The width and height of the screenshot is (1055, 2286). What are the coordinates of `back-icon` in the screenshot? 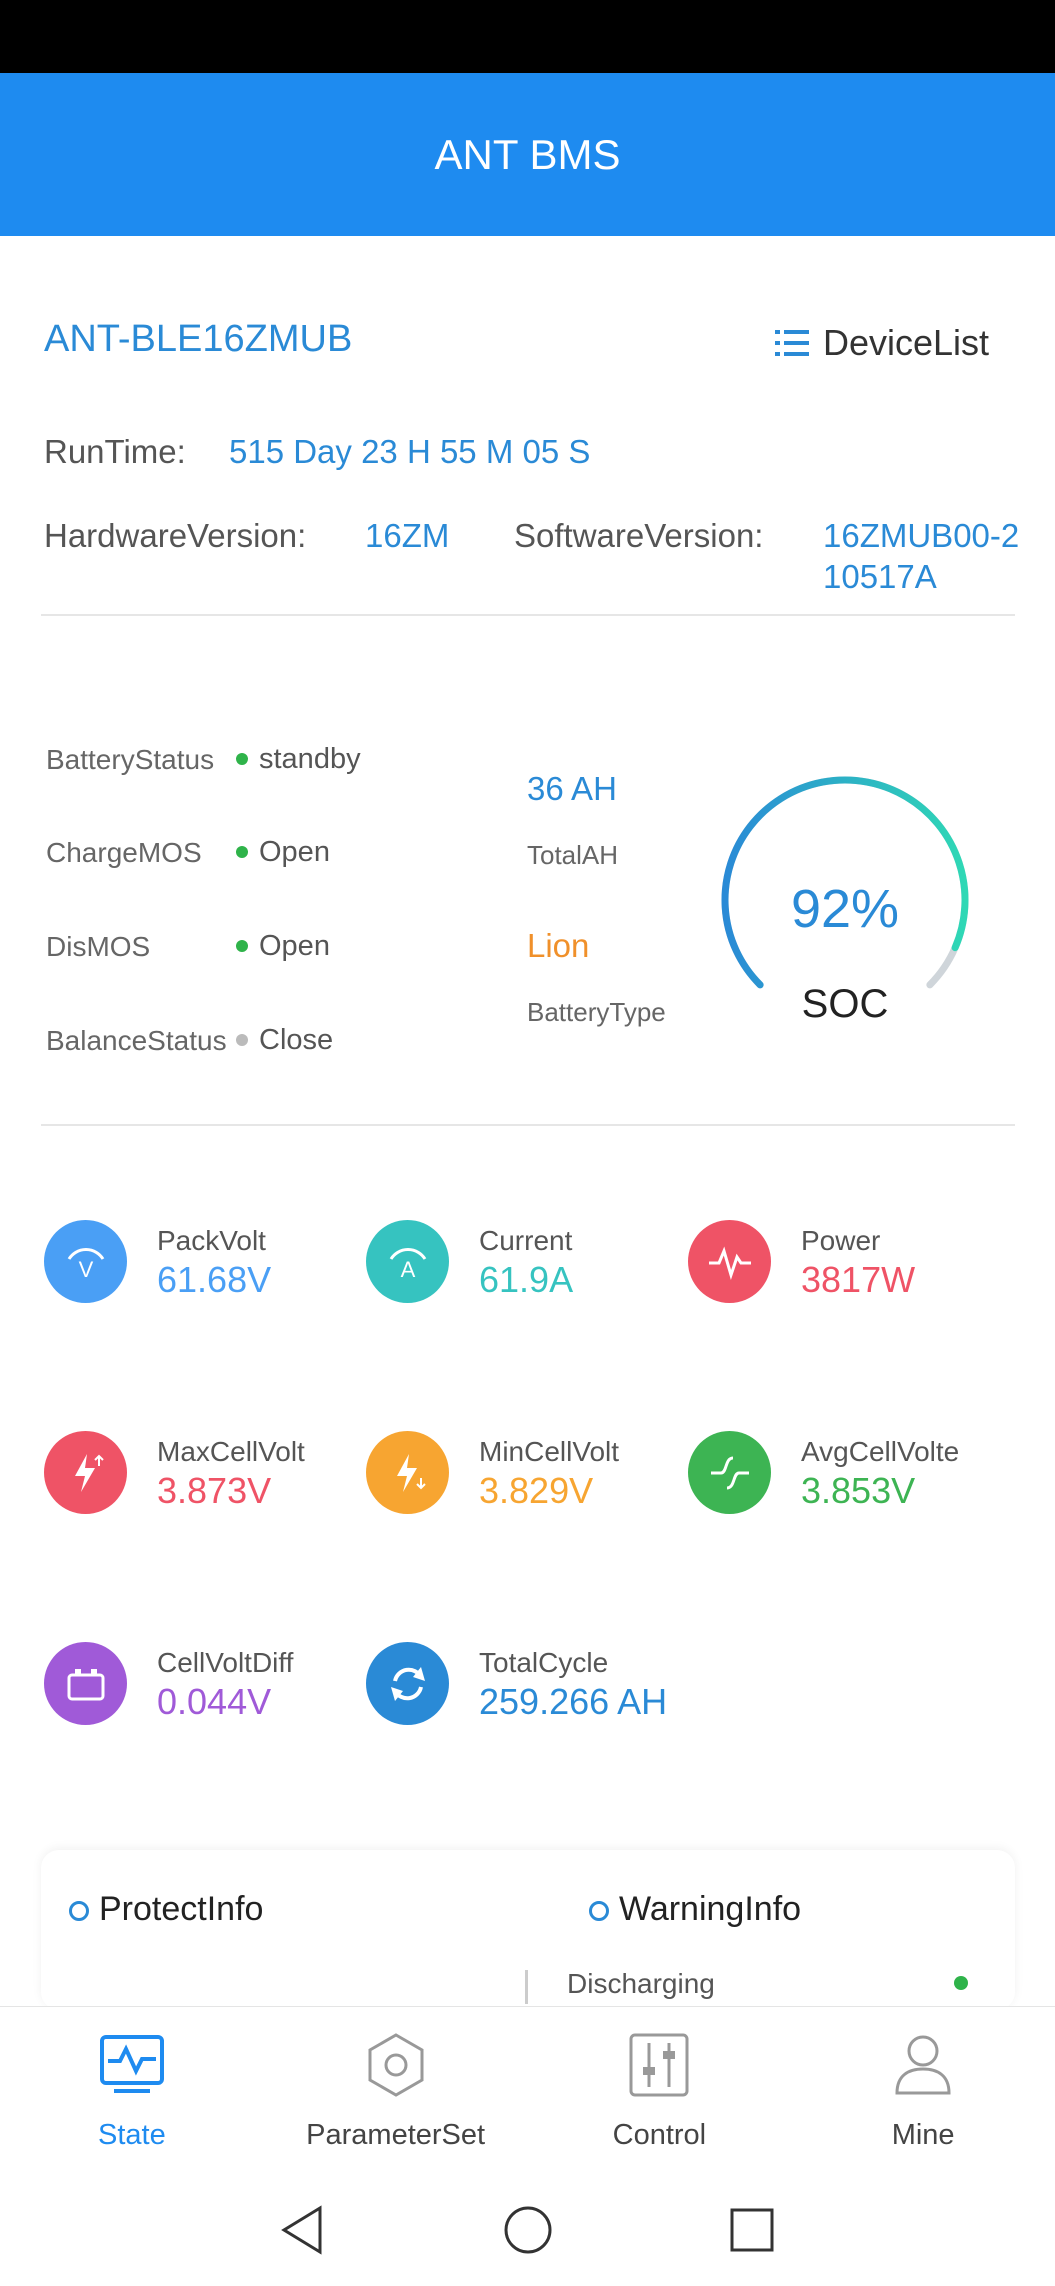 It's located at (302, 2230).